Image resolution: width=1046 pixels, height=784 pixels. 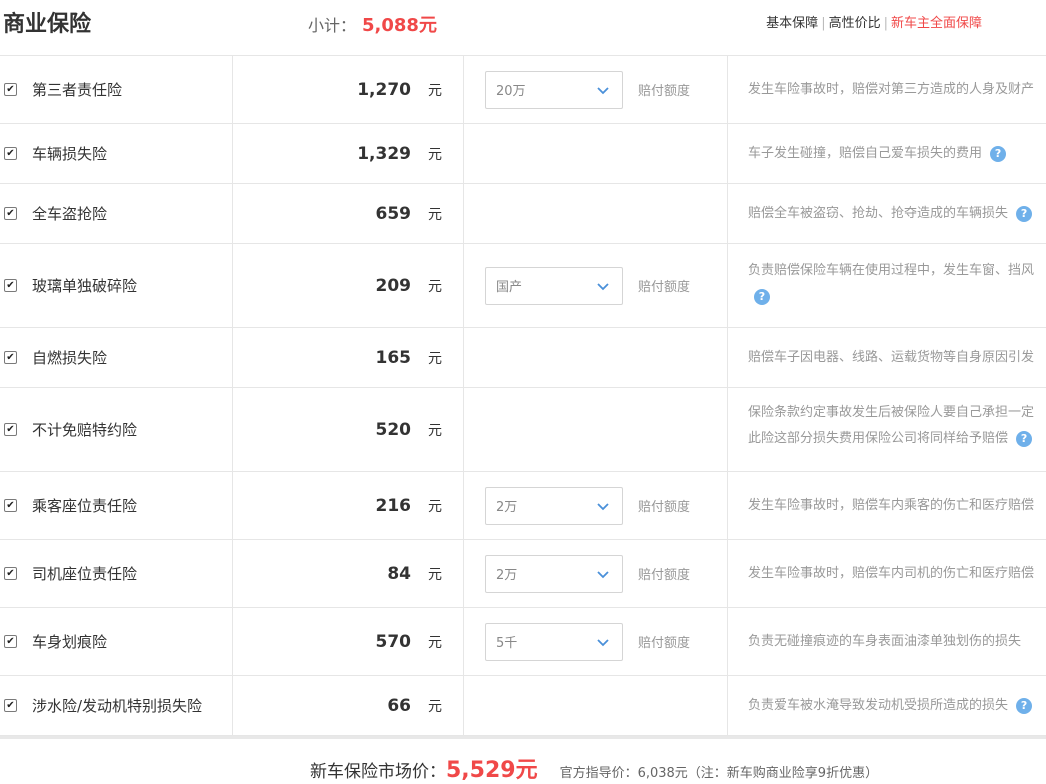 I want to click on description-cell: 发生车险事故时，赔偿车内司机的伤亡和医疗赔偿, so click(x=887, y=573).